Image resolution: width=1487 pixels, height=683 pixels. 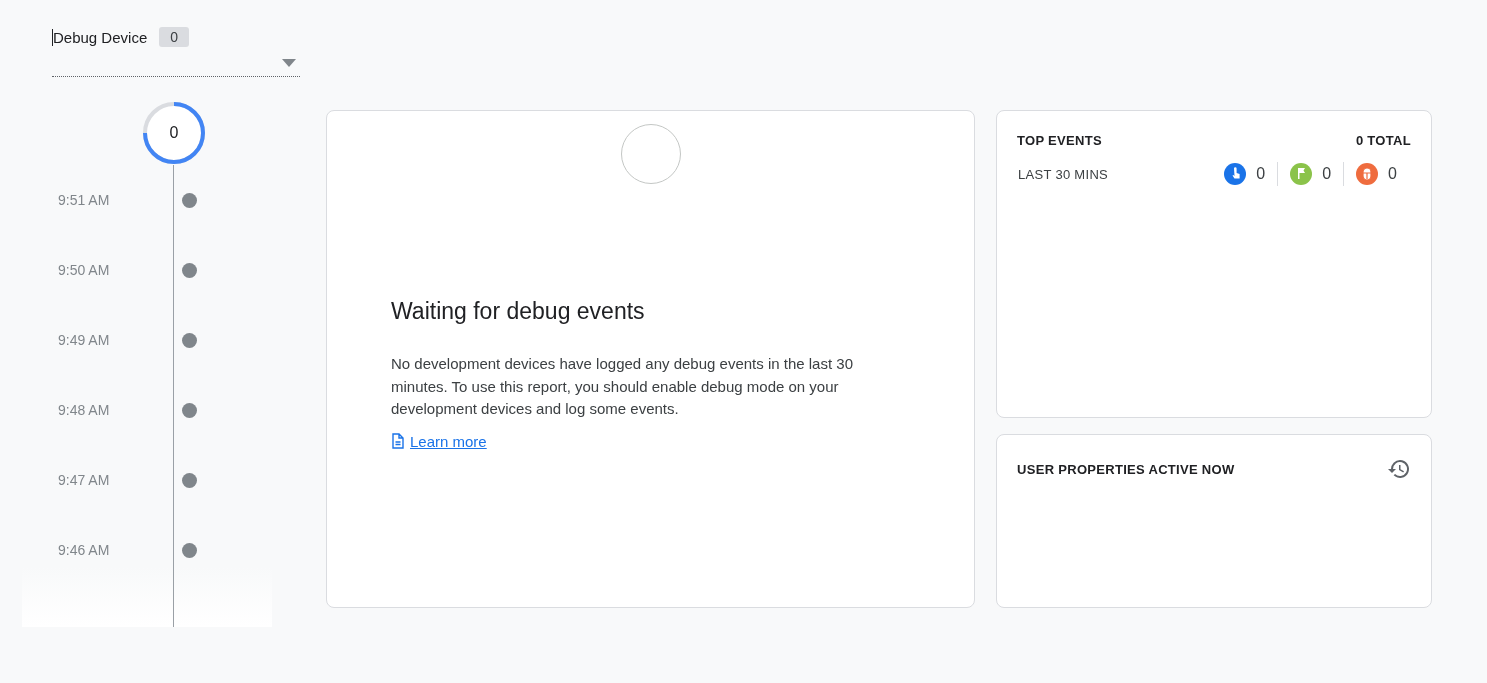 What do you see at coordinates (1063, 174) in the screenshot?
I see `time-period: LAST 30 MINS` at bounding box center [1063, 174].